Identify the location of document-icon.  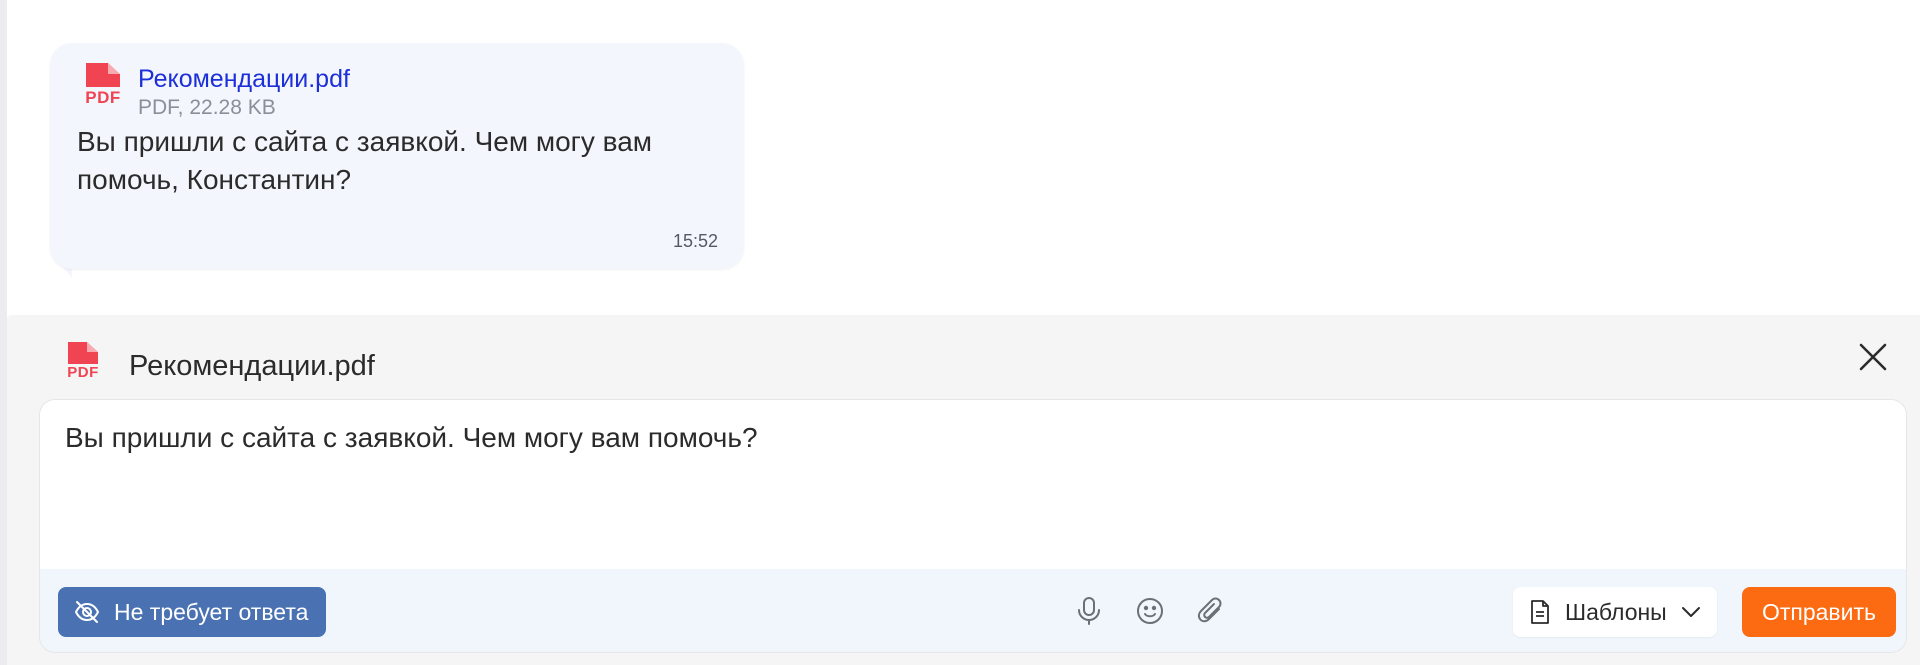
(1540, 612).